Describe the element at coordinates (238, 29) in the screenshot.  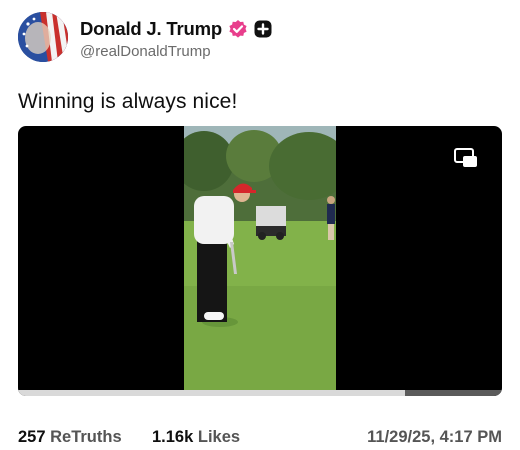
I see `verified-badge-icon` at that location.